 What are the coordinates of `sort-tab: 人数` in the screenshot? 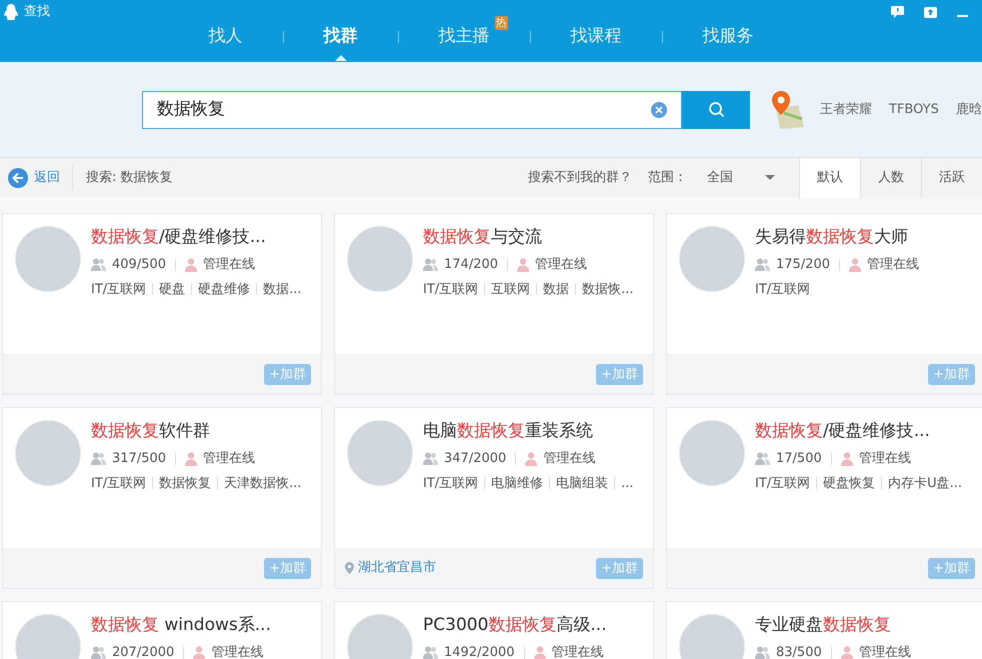 It's located at (890, 178).